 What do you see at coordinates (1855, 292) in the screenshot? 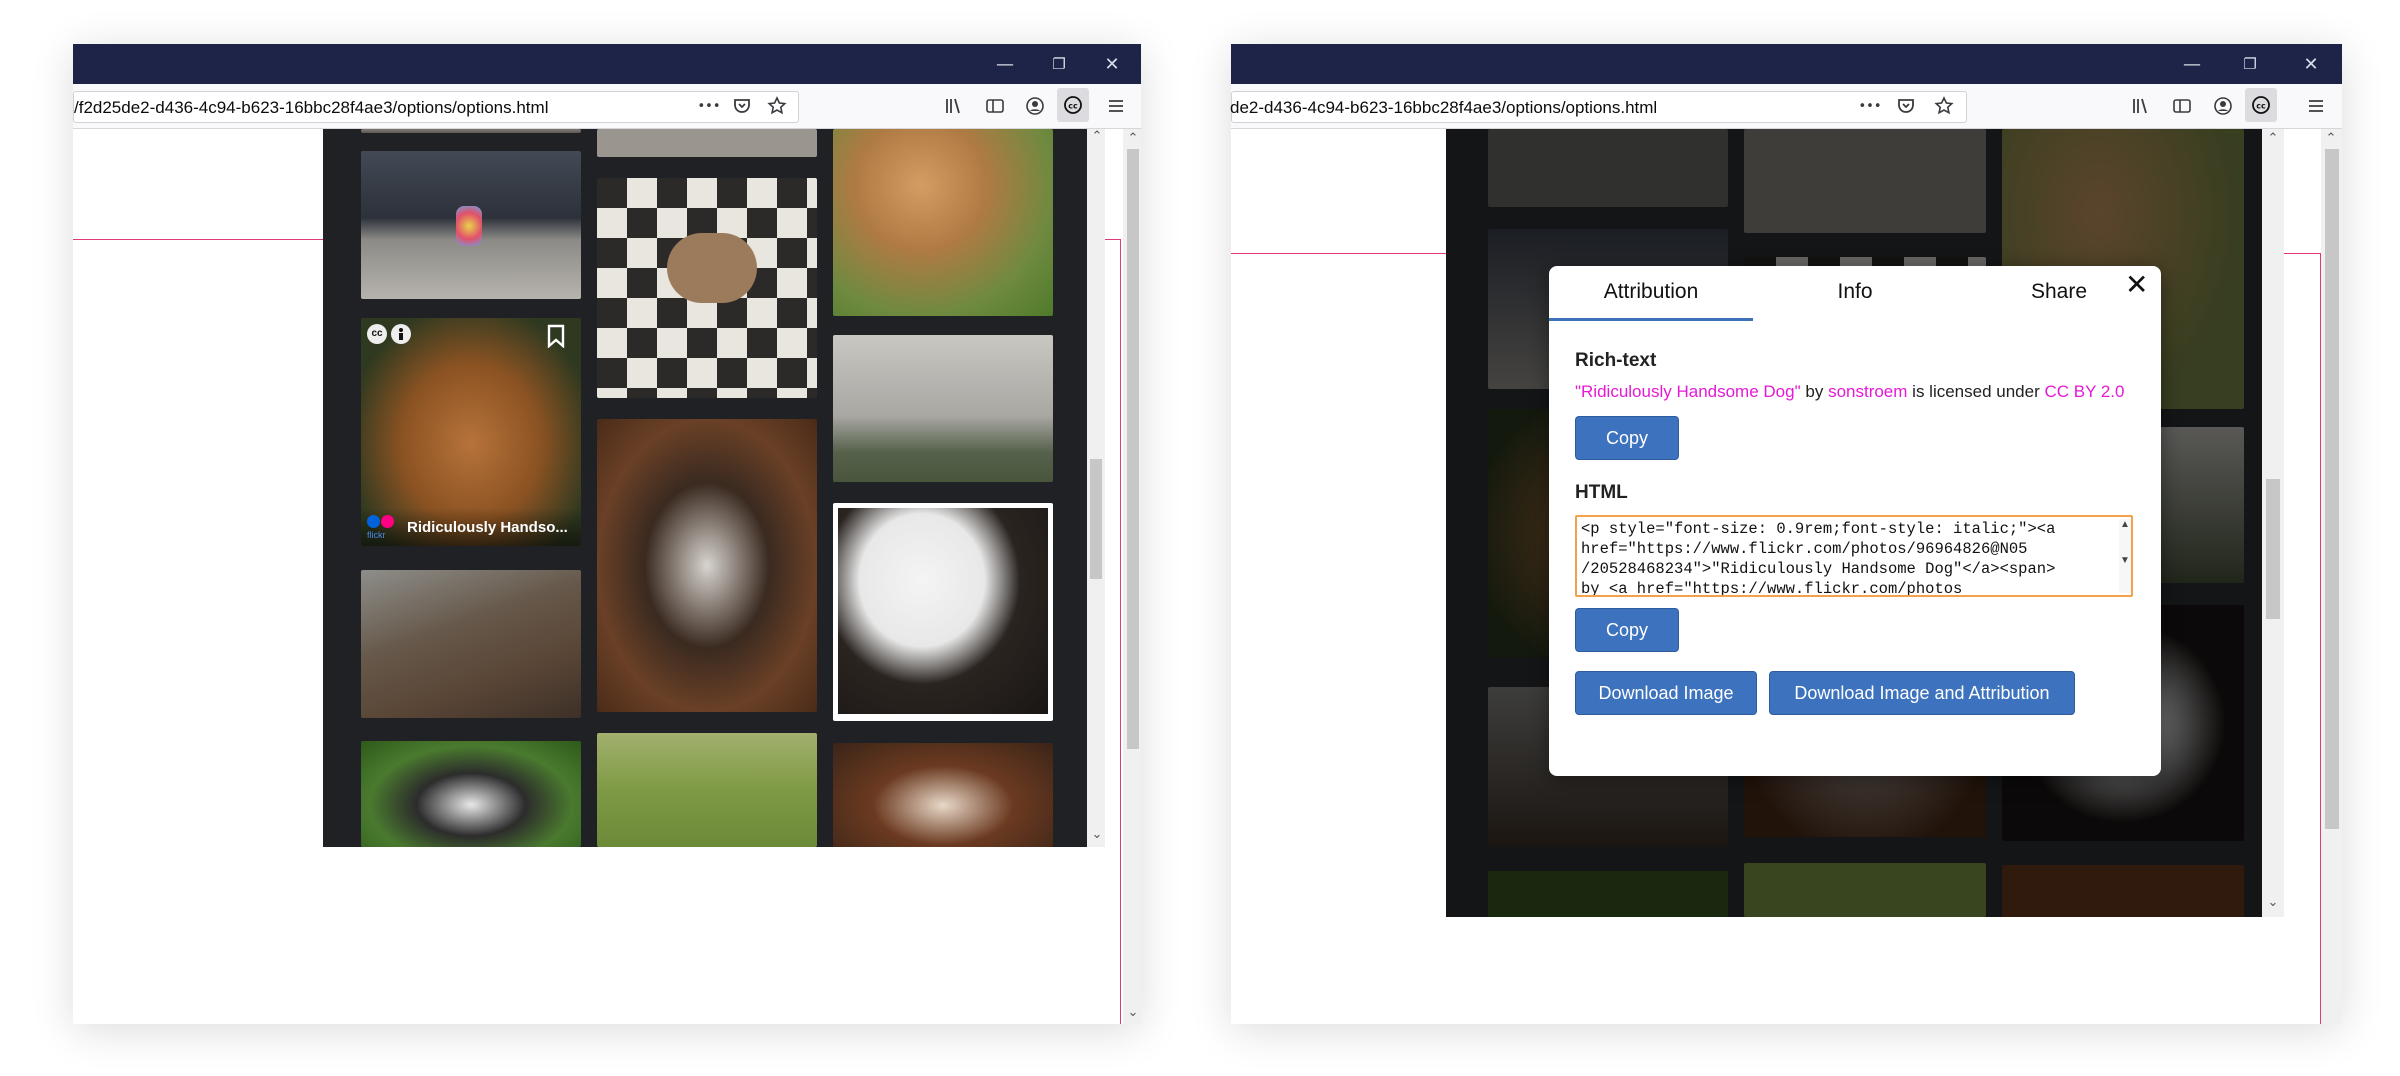
I see `tab-info: Info` at bounding box center [1855, 292].